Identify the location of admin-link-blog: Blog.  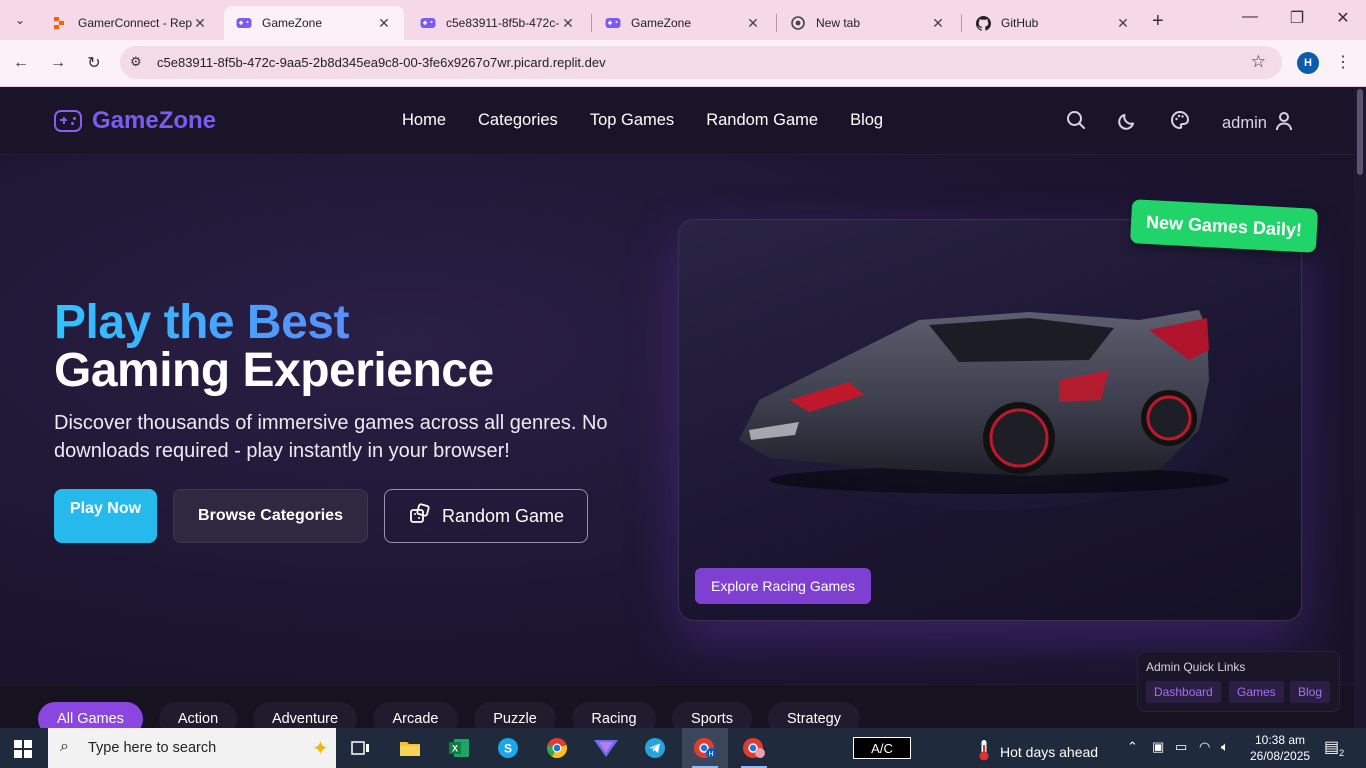
(1310, 692).